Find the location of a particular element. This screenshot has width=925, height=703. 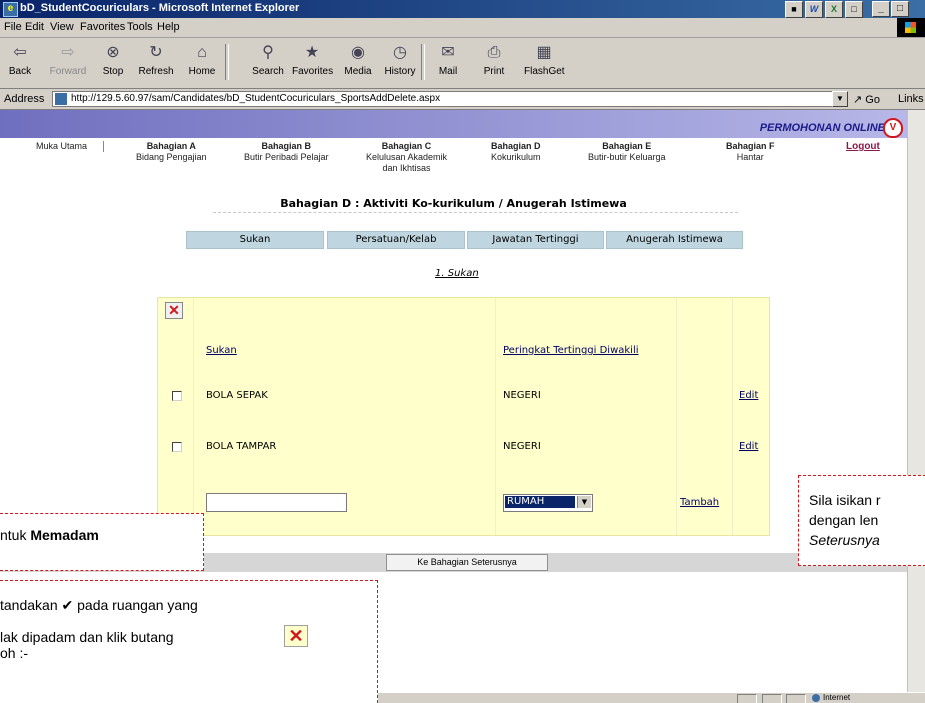

tab-anugerah-istimewa: Anugerah Istimewa is located at coordinates (674, 240).